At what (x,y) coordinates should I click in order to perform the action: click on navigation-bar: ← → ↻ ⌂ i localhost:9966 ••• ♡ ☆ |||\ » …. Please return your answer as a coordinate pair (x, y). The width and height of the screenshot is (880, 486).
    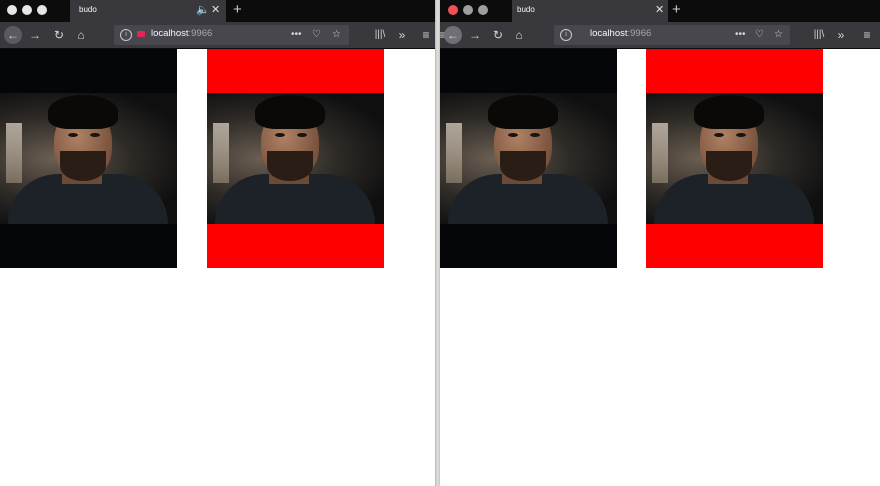
    Looking at the image, I should click on (217, 35).